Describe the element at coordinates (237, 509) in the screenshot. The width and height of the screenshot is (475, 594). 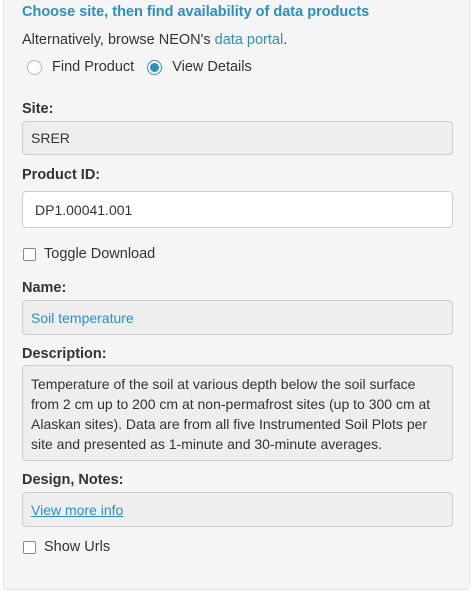
I see `design-notes-field: View more info` at that location.